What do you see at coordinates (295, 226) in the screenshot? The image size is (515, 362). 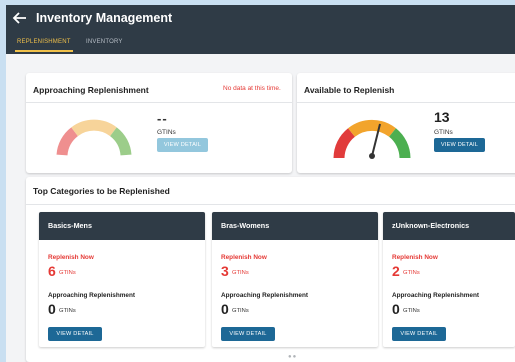 I see `category-name: Bras-Womens` at bounding box center [295, 226].